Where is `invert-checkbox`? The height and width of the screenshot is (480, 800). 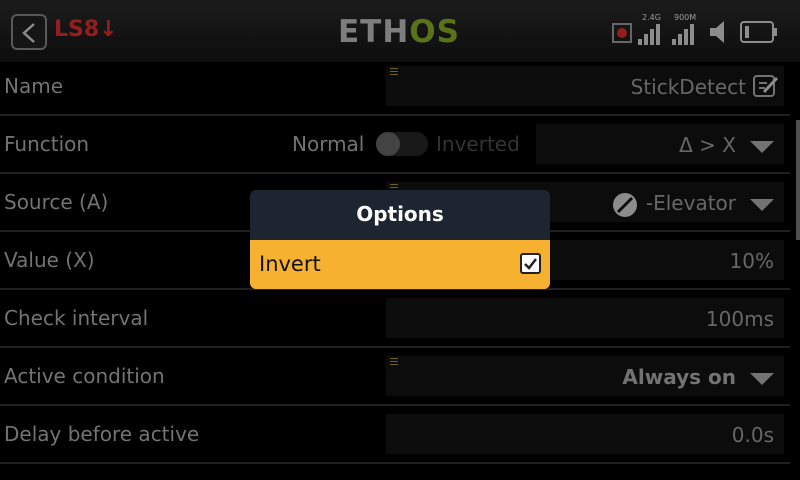 invert-checkbox is located at coordinates (530, 263).